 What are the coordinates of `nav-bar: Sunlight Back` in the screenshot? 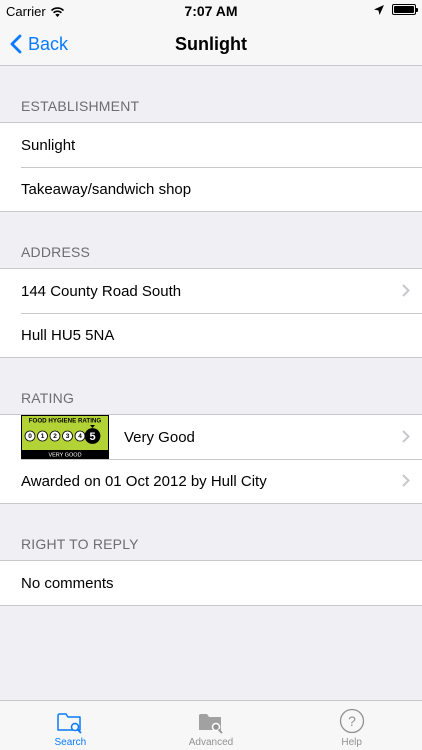 It's located at (211, 44).